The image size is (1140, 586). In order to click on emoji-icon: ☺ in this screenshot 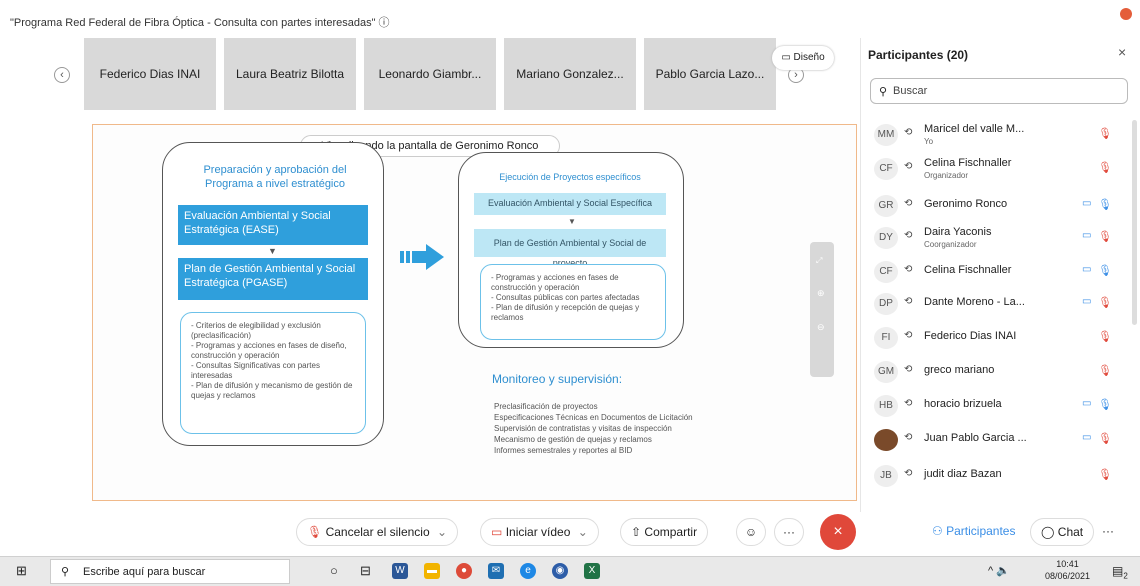, I will do `click(751, 532)`.